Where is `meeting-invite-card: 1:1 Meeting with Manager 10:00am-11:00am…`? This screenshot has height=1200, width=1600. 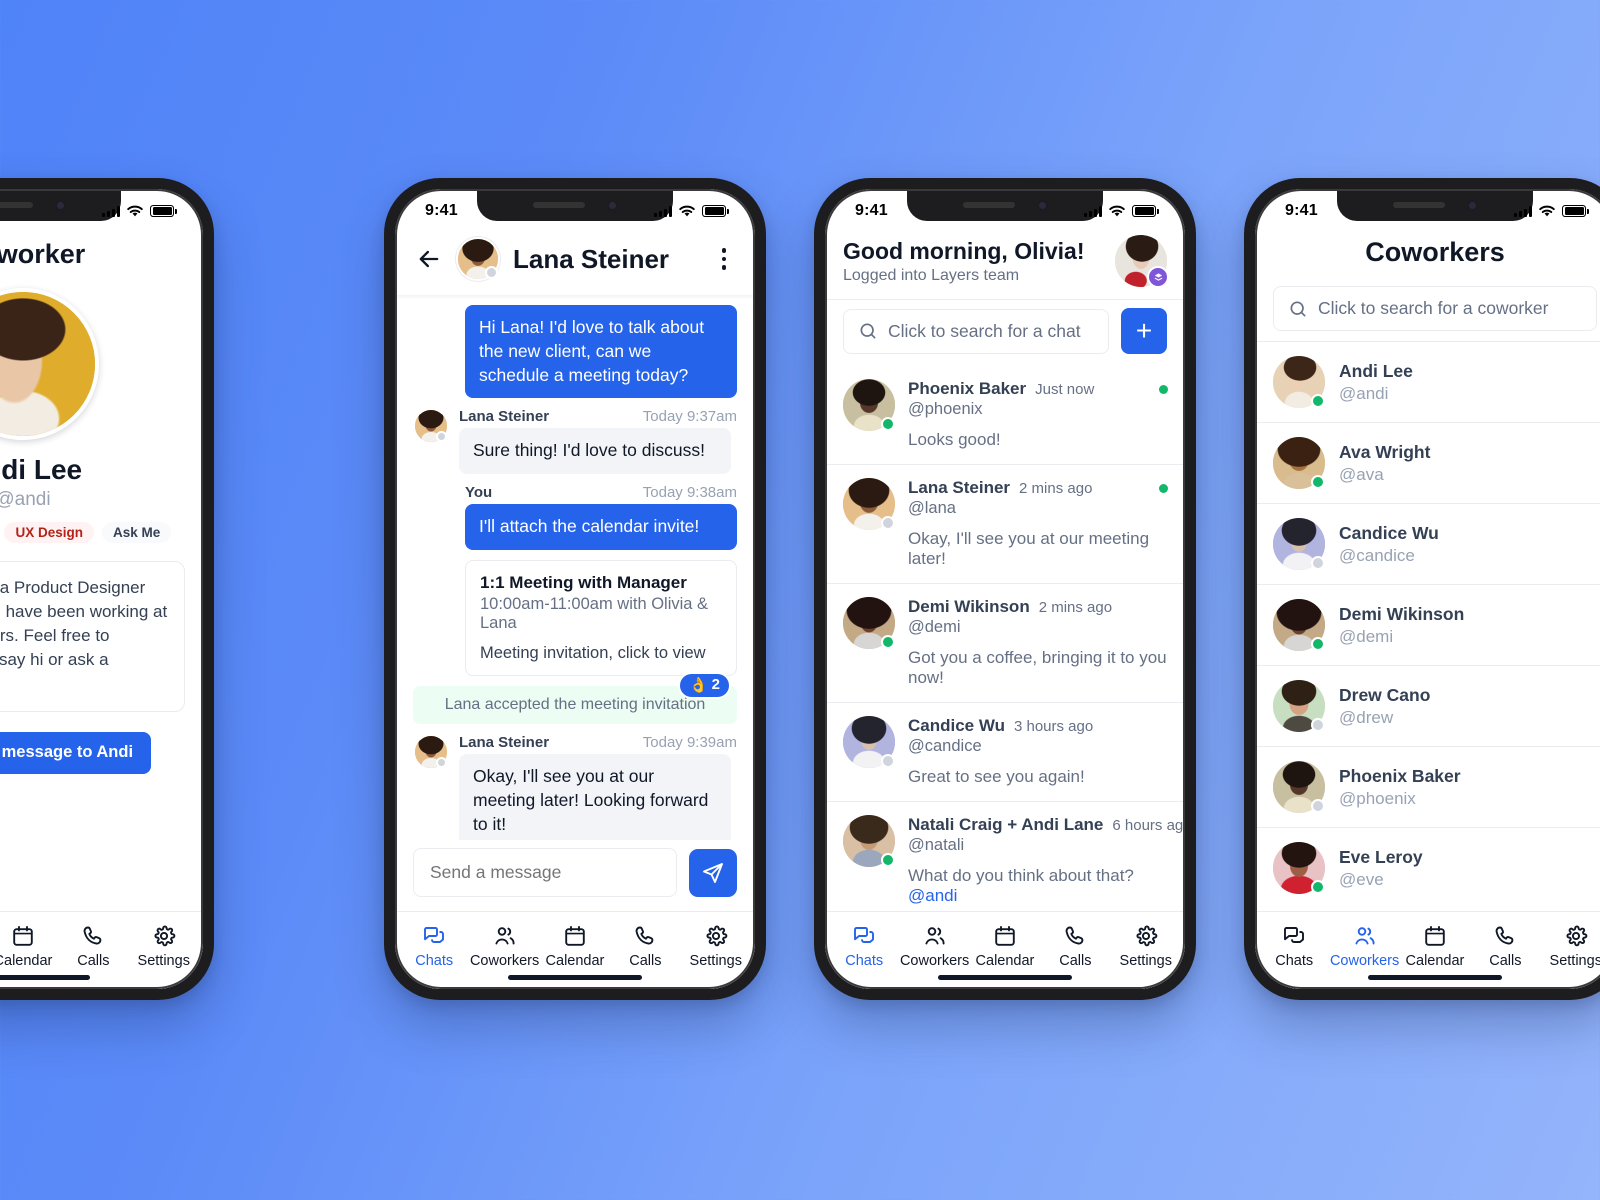 meeting-invite-card: 1:1 Meeting with Manager 10:00am-11:00am… is located at coordinates (601, 617).